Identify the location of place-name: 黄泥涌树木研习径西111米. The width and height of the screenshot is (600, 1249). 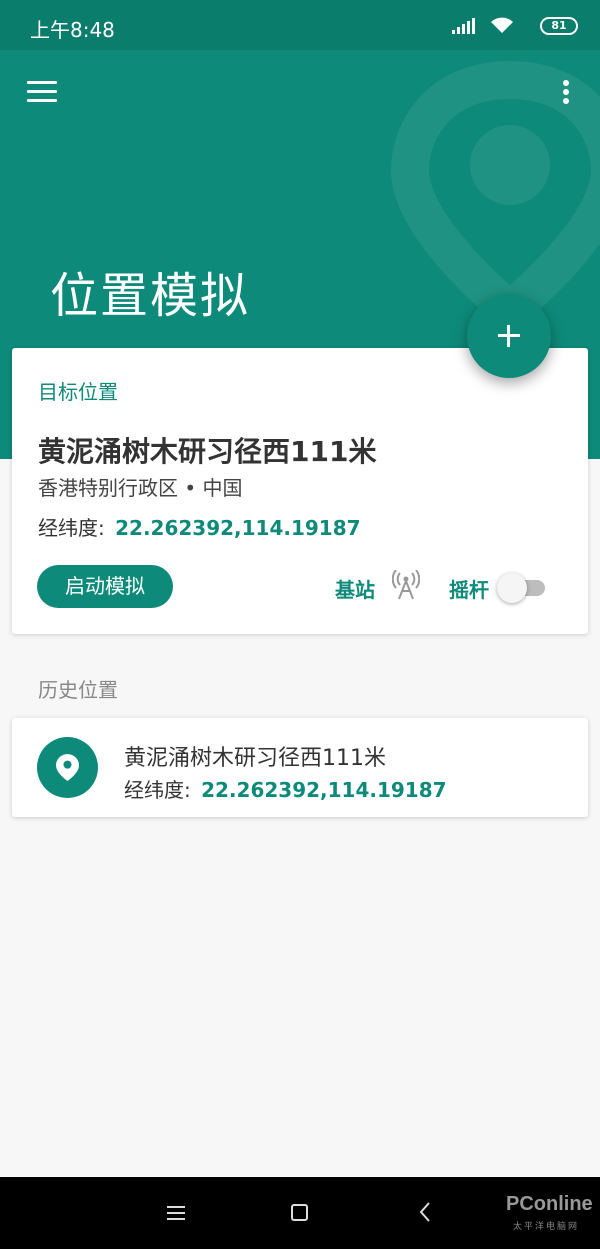
(207, 451).